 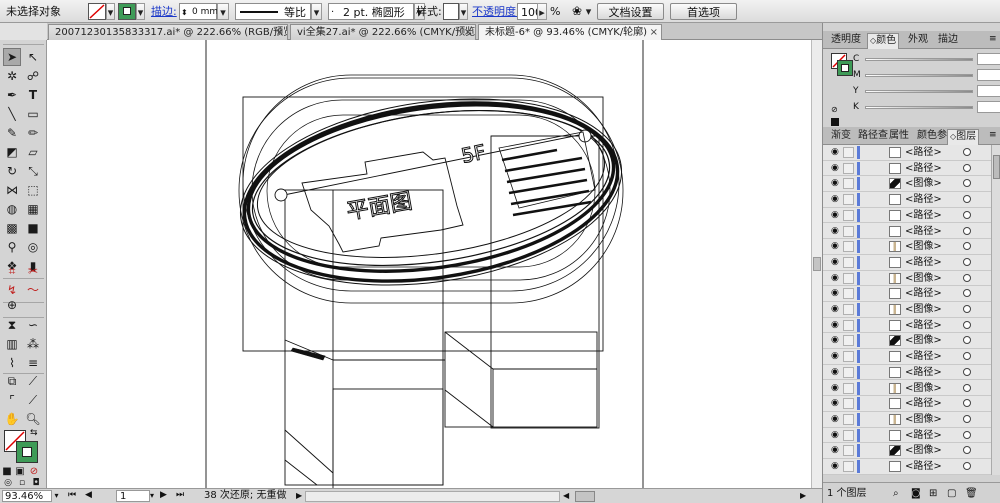 What do you see at coordinates (33, 209) in the screenshot?
I see `perspective-grid-tool-icon: ▦` at bounding box center [33, 209].